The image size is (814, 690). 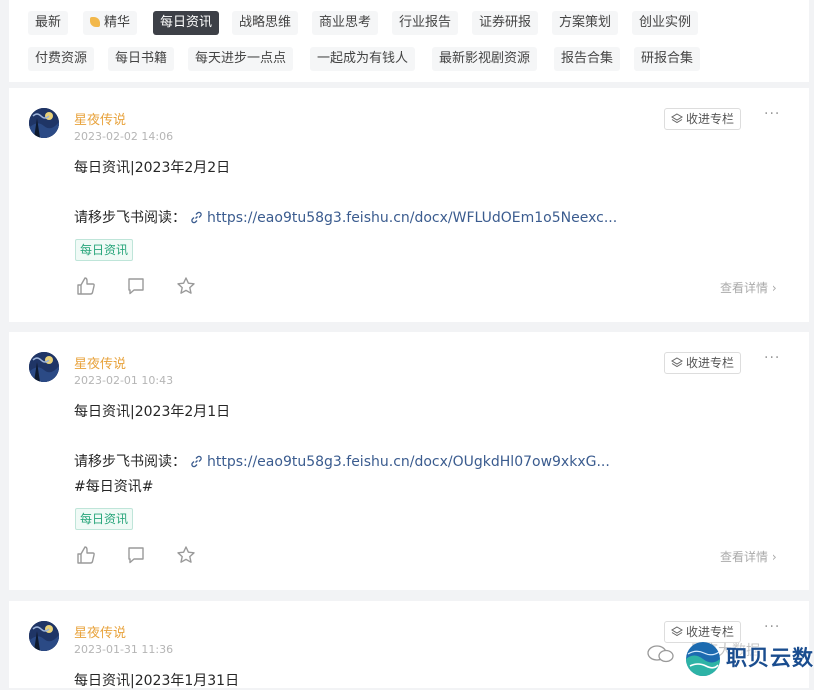 I want to click on filter-chip-industry-report: 行业报告, so click(x=425, y=23).